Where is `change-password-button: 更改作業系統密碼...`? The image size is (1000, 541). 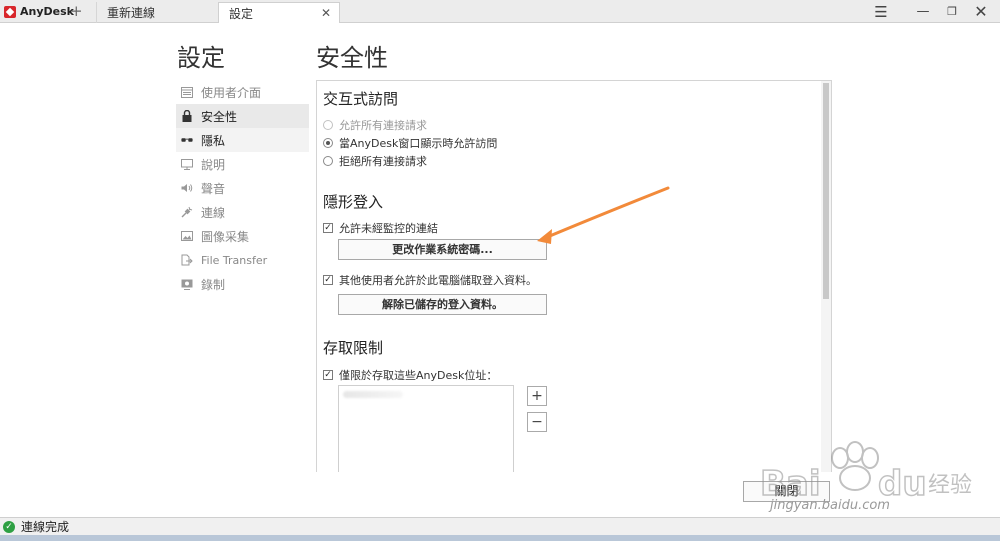 change-password-button: 更改作業系統密碼... is located at coordinates (442, 249).